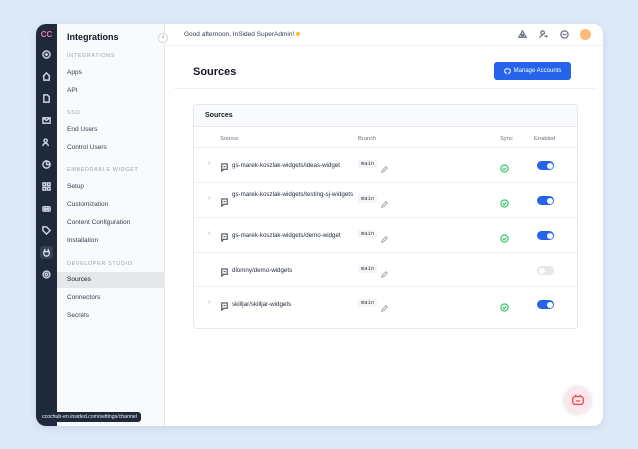 The height and width of the screenshot is (449, 638). I want to click on sidebar-section-sso: SSO, so click(74, 113).